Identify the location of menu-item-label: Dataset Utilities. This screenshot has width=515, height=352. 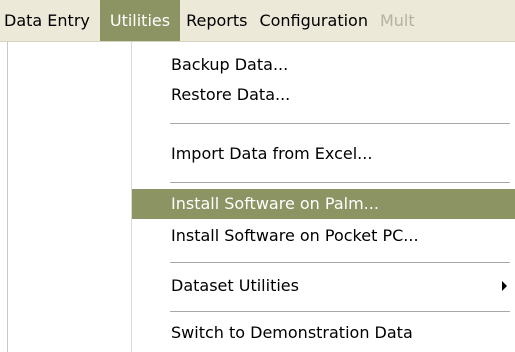
(235, 285).